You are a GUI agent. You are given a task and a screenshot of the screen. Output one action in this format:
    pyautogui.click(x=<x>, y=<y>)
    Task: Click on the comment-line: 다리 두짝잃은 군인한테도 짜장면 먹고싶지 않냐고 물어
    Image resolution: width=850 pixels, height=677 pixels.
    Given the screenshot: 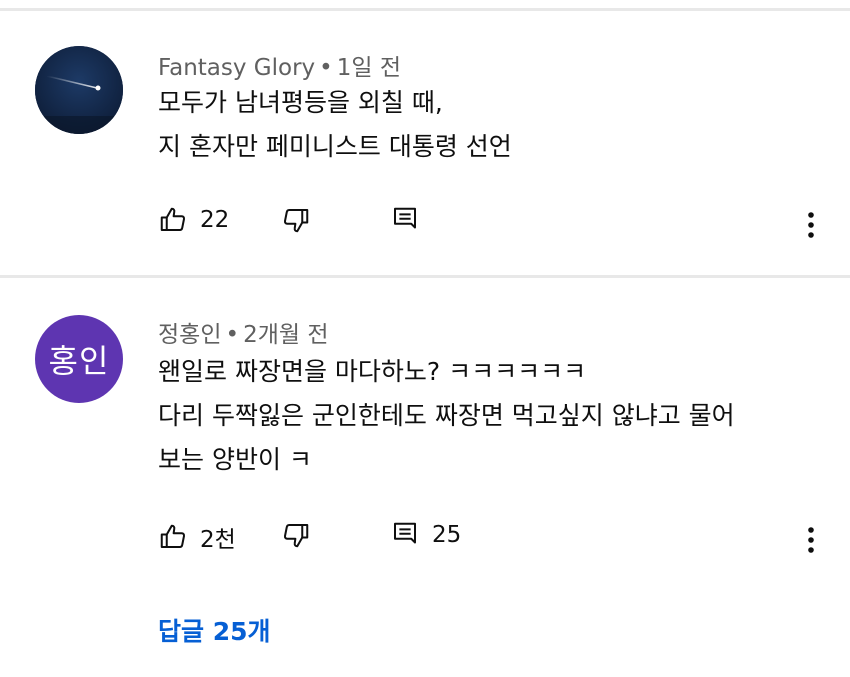 What is the action you would take?
    pyautogui.click(x=446, y=415)
    